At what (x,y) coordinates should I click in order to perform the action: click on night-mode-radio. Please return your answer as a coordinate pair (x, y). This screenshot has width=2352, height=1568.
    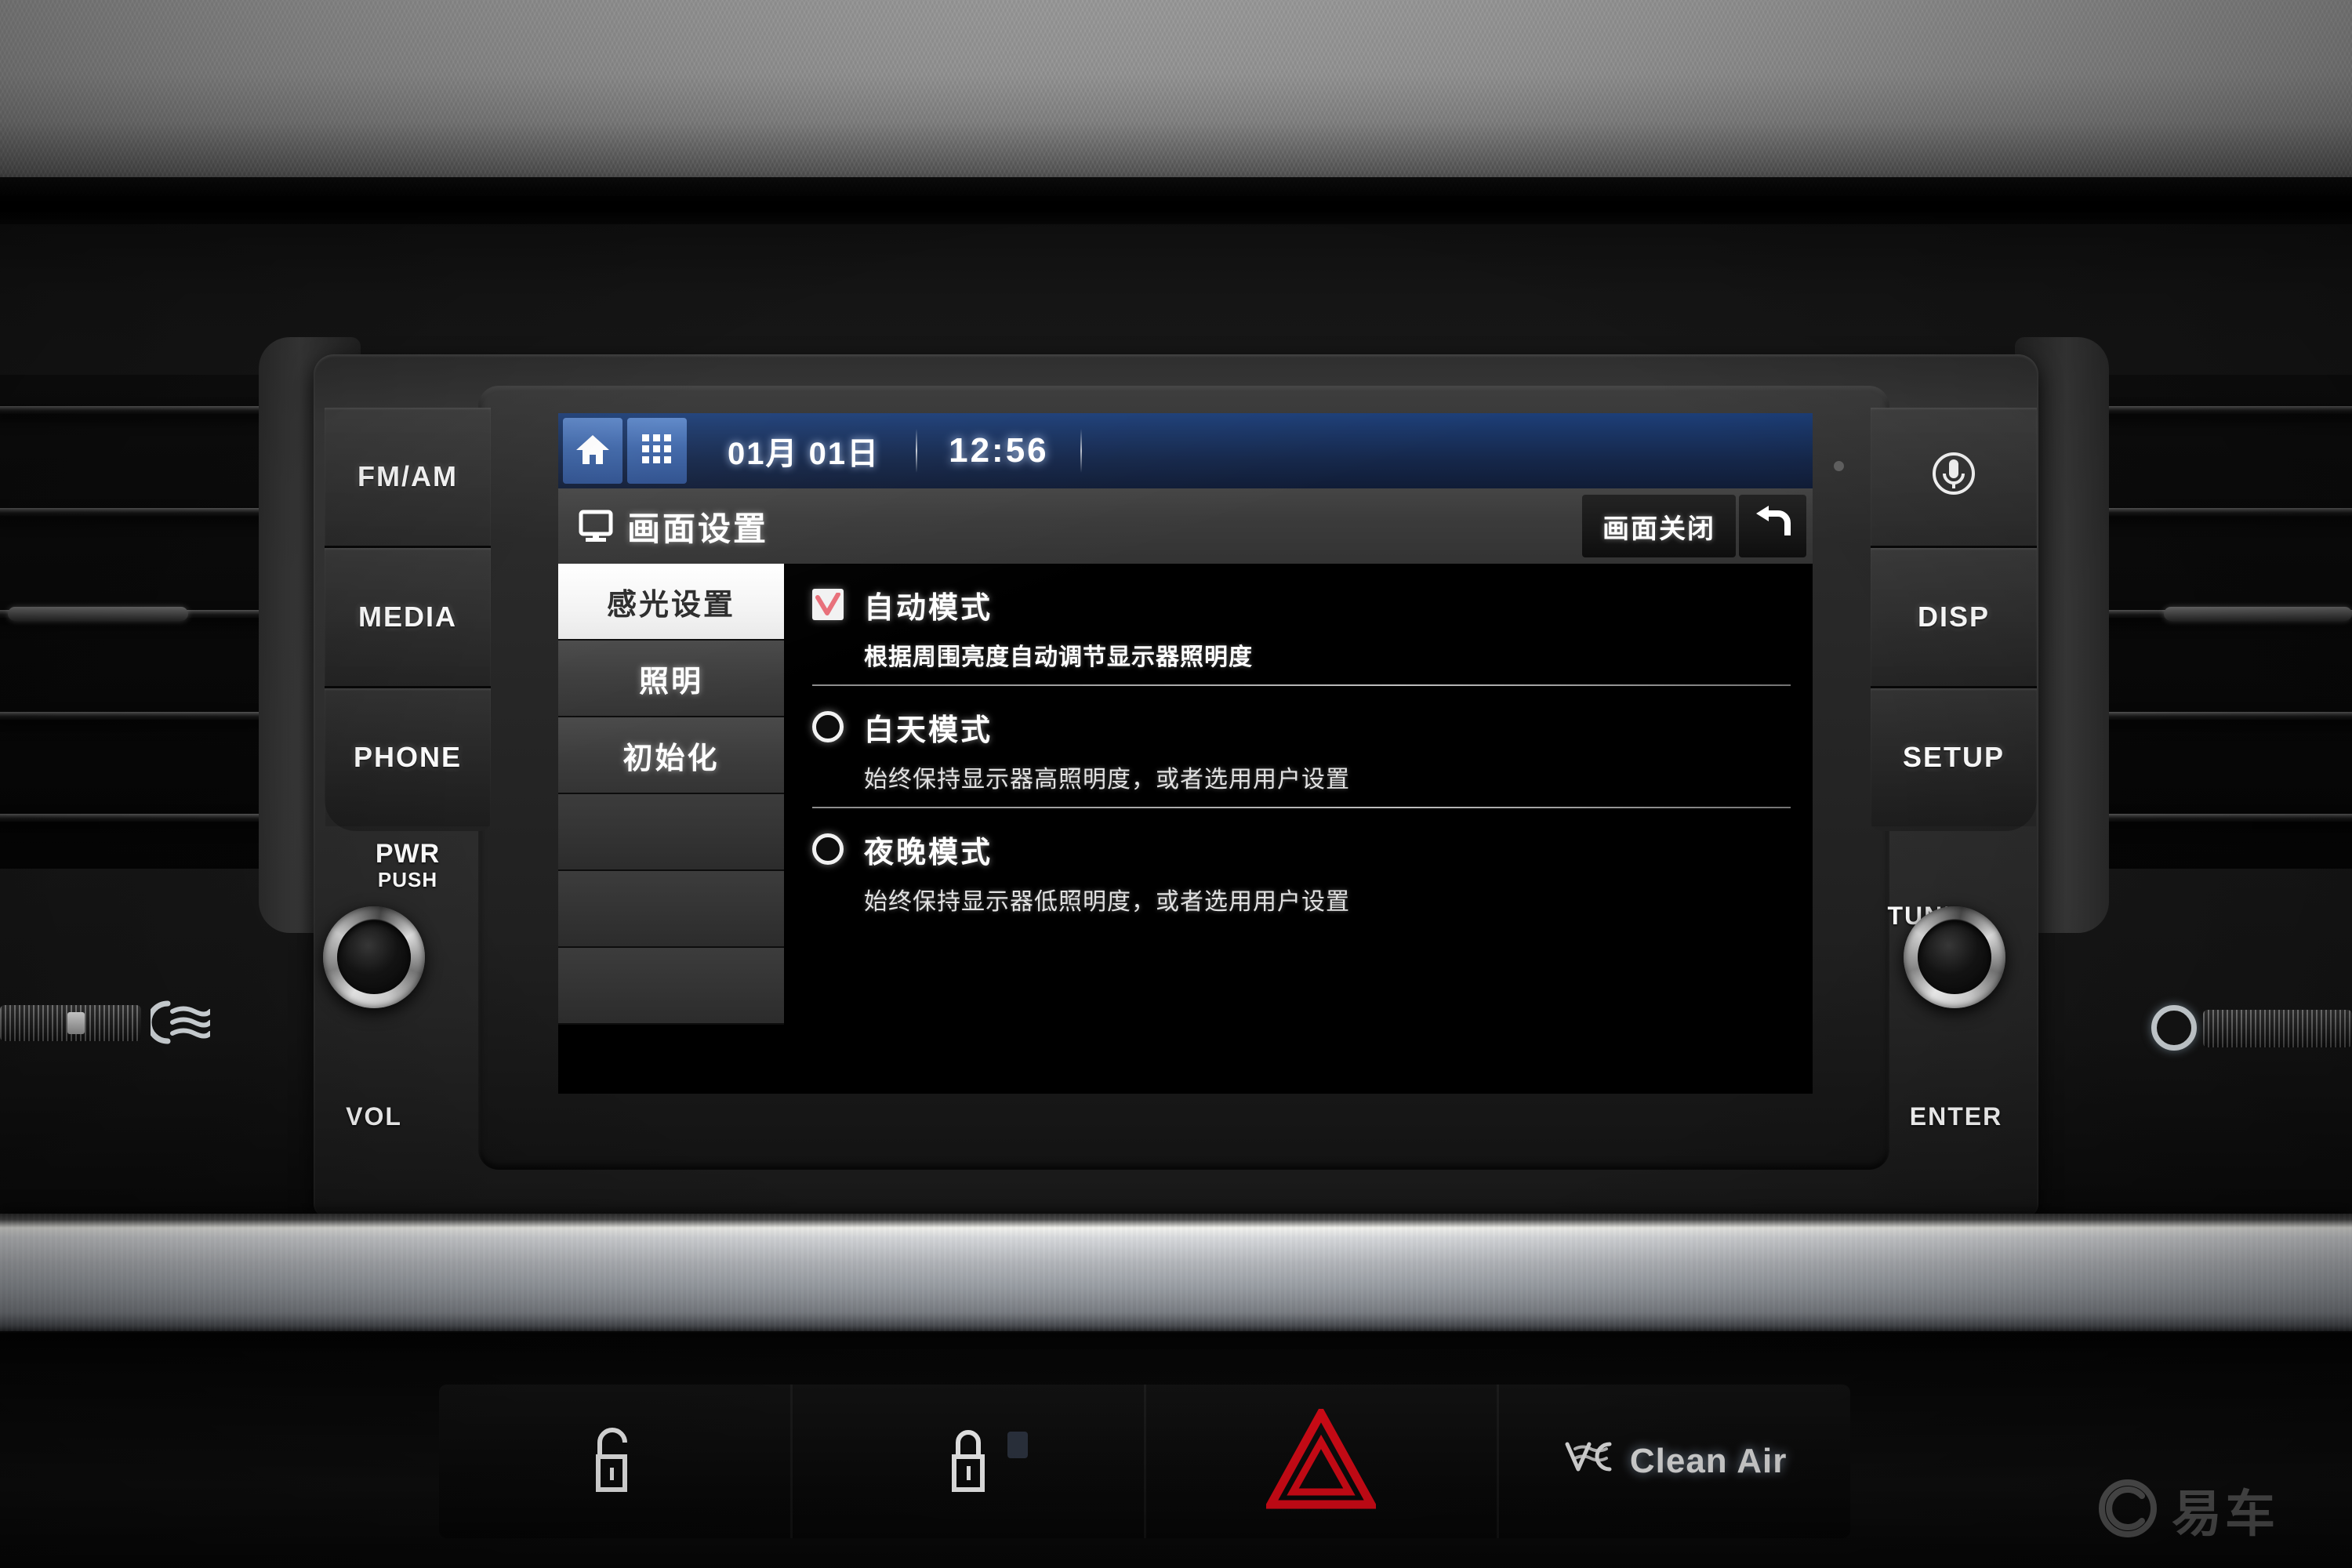
    Looking at the image, I should click on (828, 849).